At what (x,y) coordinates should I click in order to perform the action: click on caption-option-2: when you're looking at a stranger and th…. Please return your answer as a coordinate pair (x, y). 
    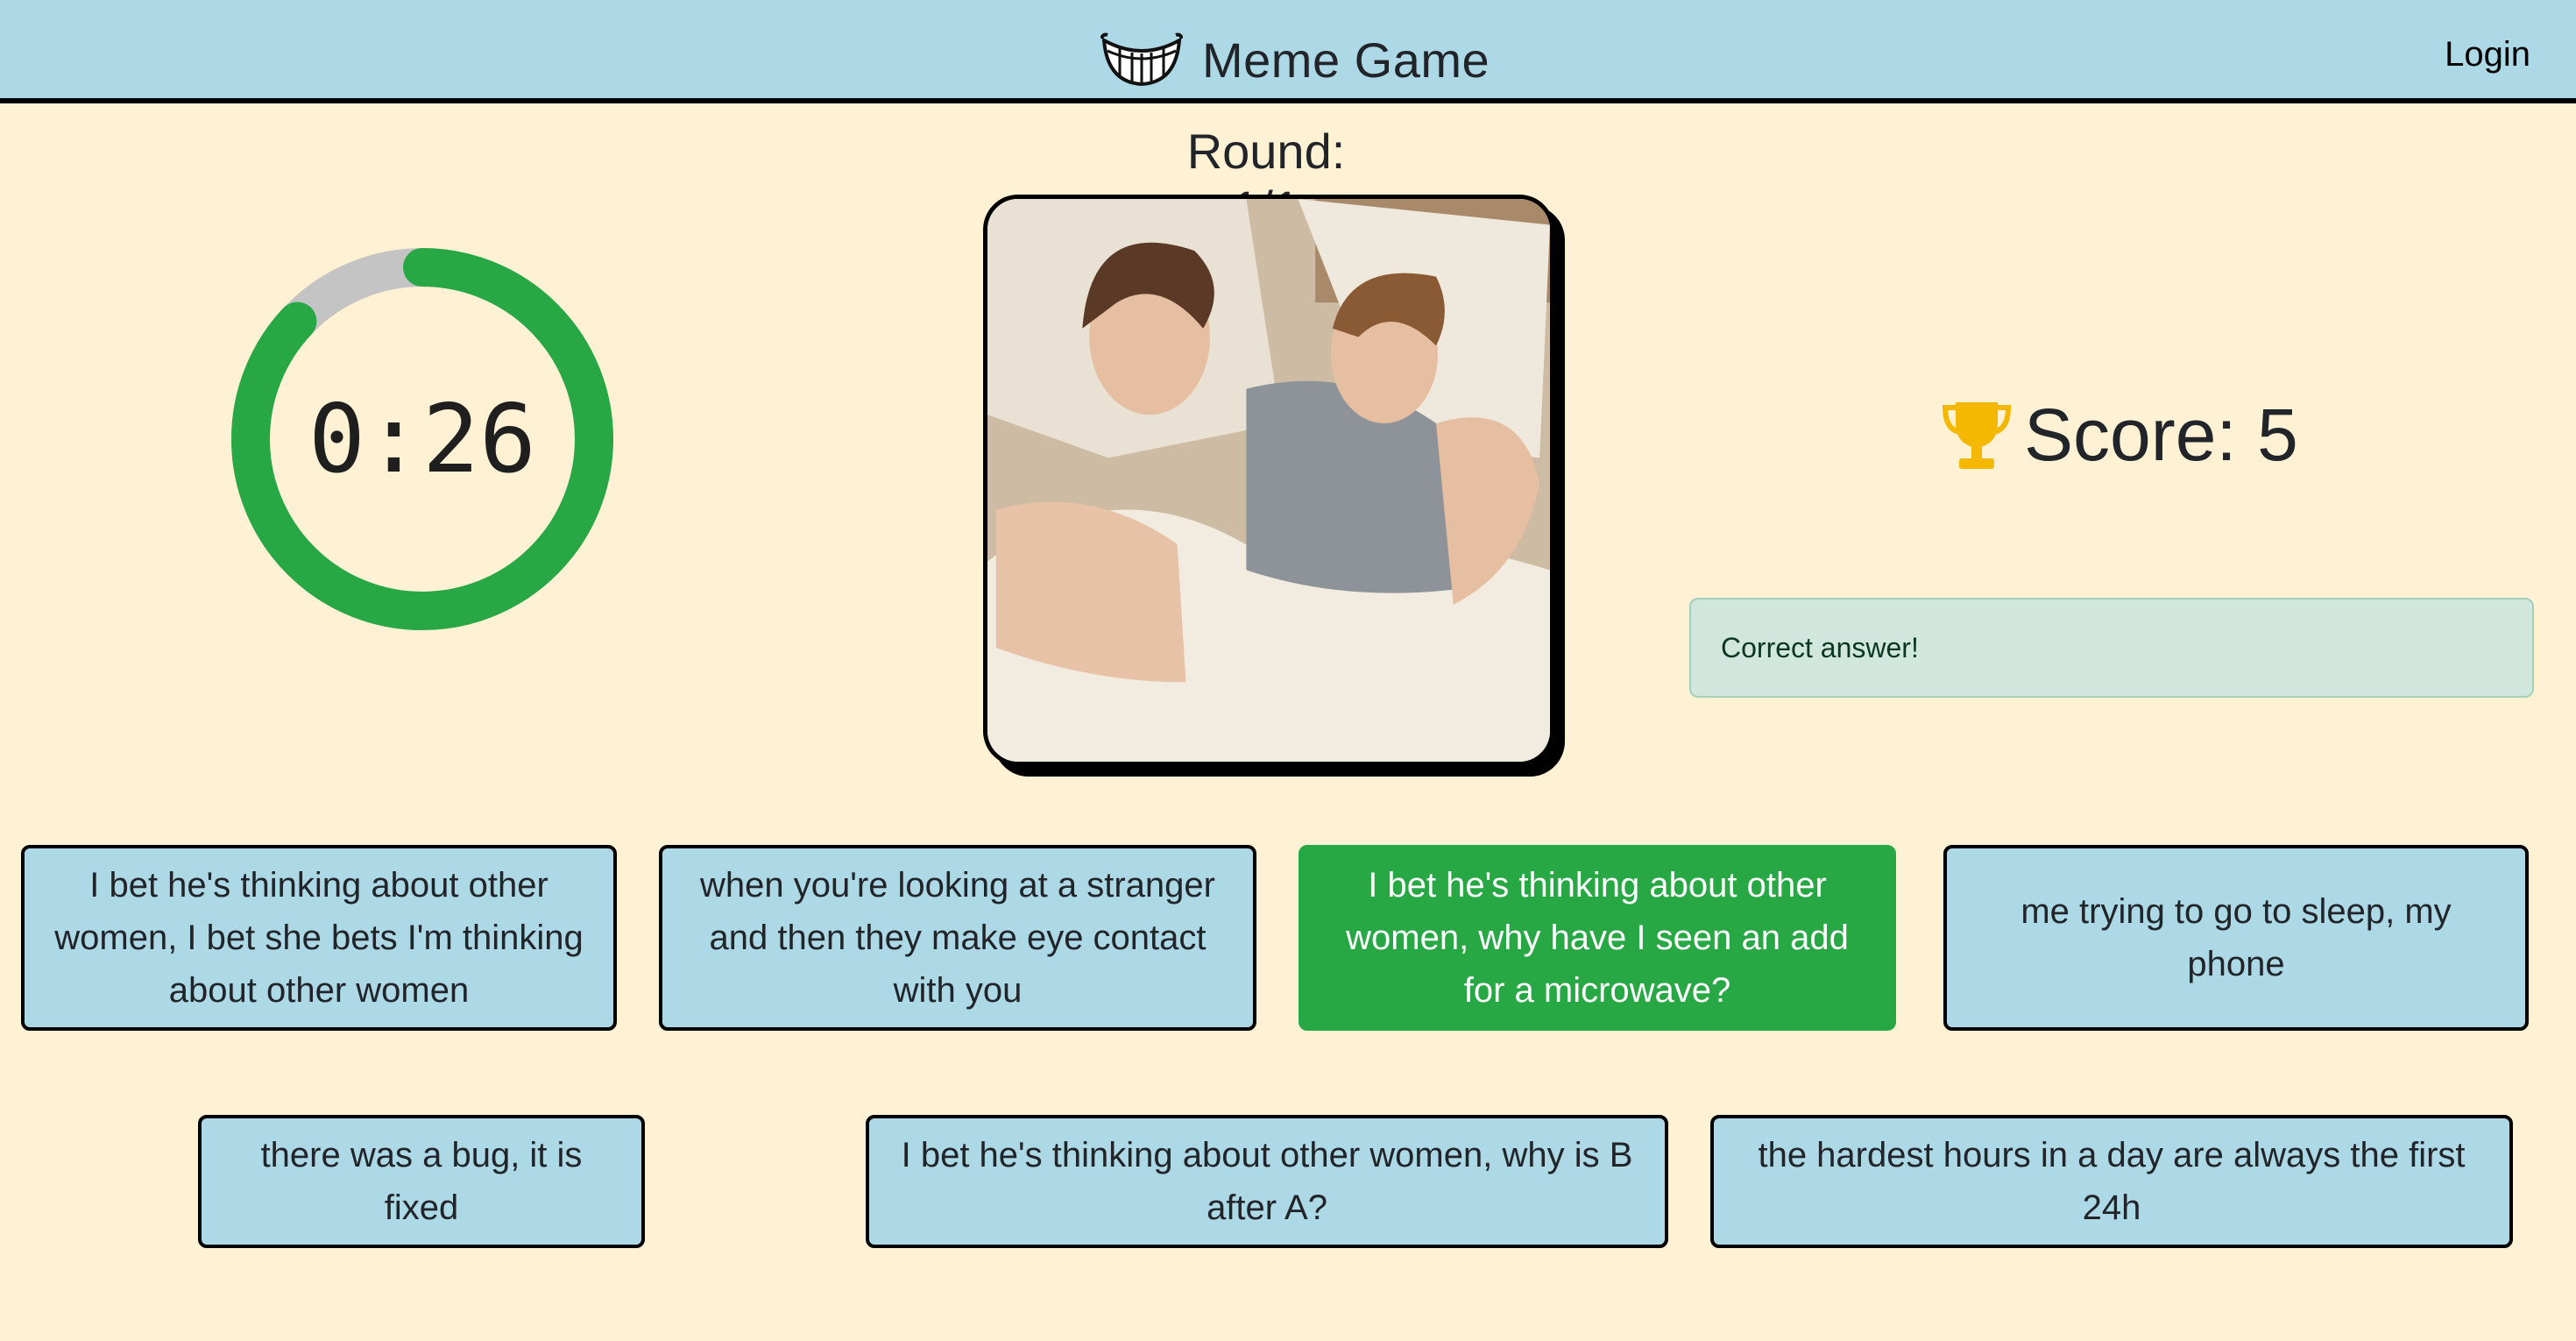
    Looking at the image, I should click on (957, 938).